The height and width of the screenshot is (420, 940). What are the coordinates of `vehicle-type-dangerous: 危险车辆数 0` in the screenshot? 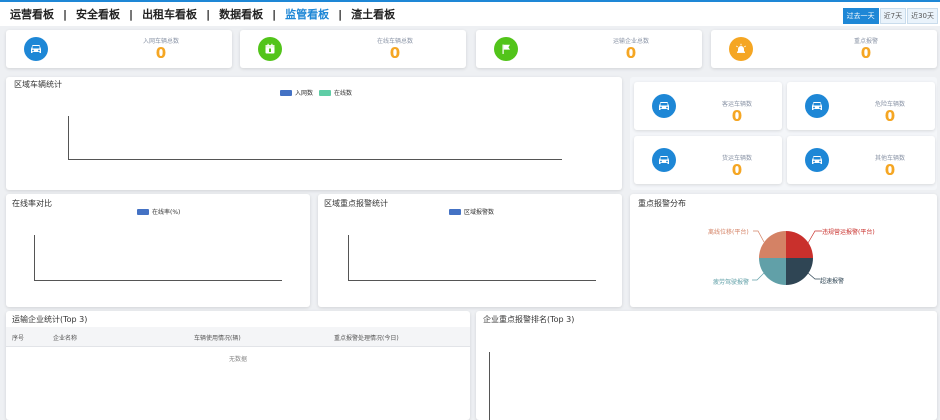 It's located at (861, 106).